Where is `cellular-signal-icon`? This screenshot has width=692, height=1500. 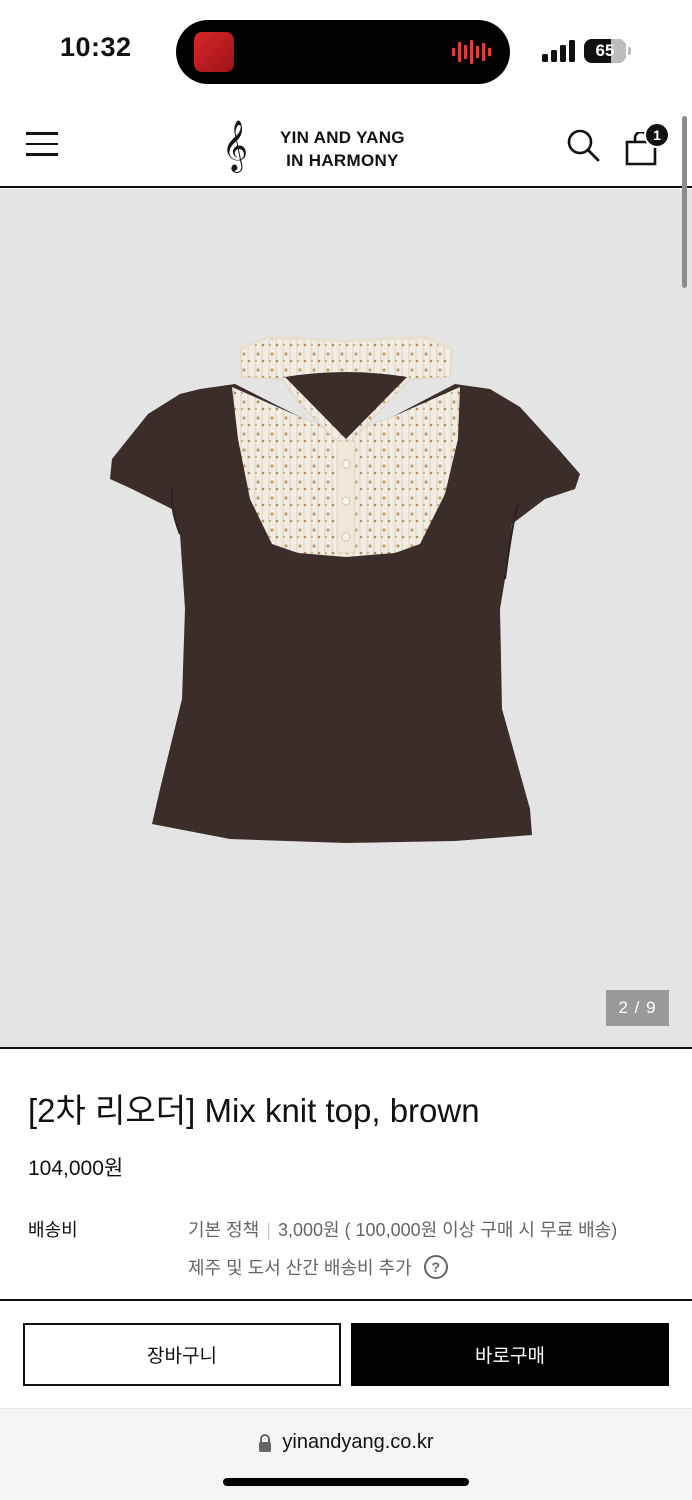 cellular-signal-icon is located at coordinates (558, 51).